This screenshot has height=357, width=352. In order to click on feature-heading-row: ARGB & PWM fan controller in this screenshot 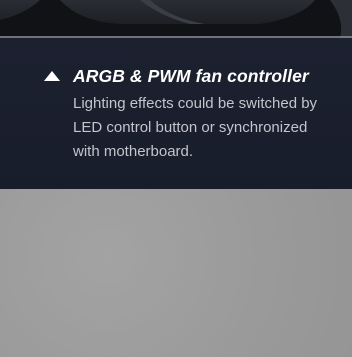, I will do `click(176, 76)`.